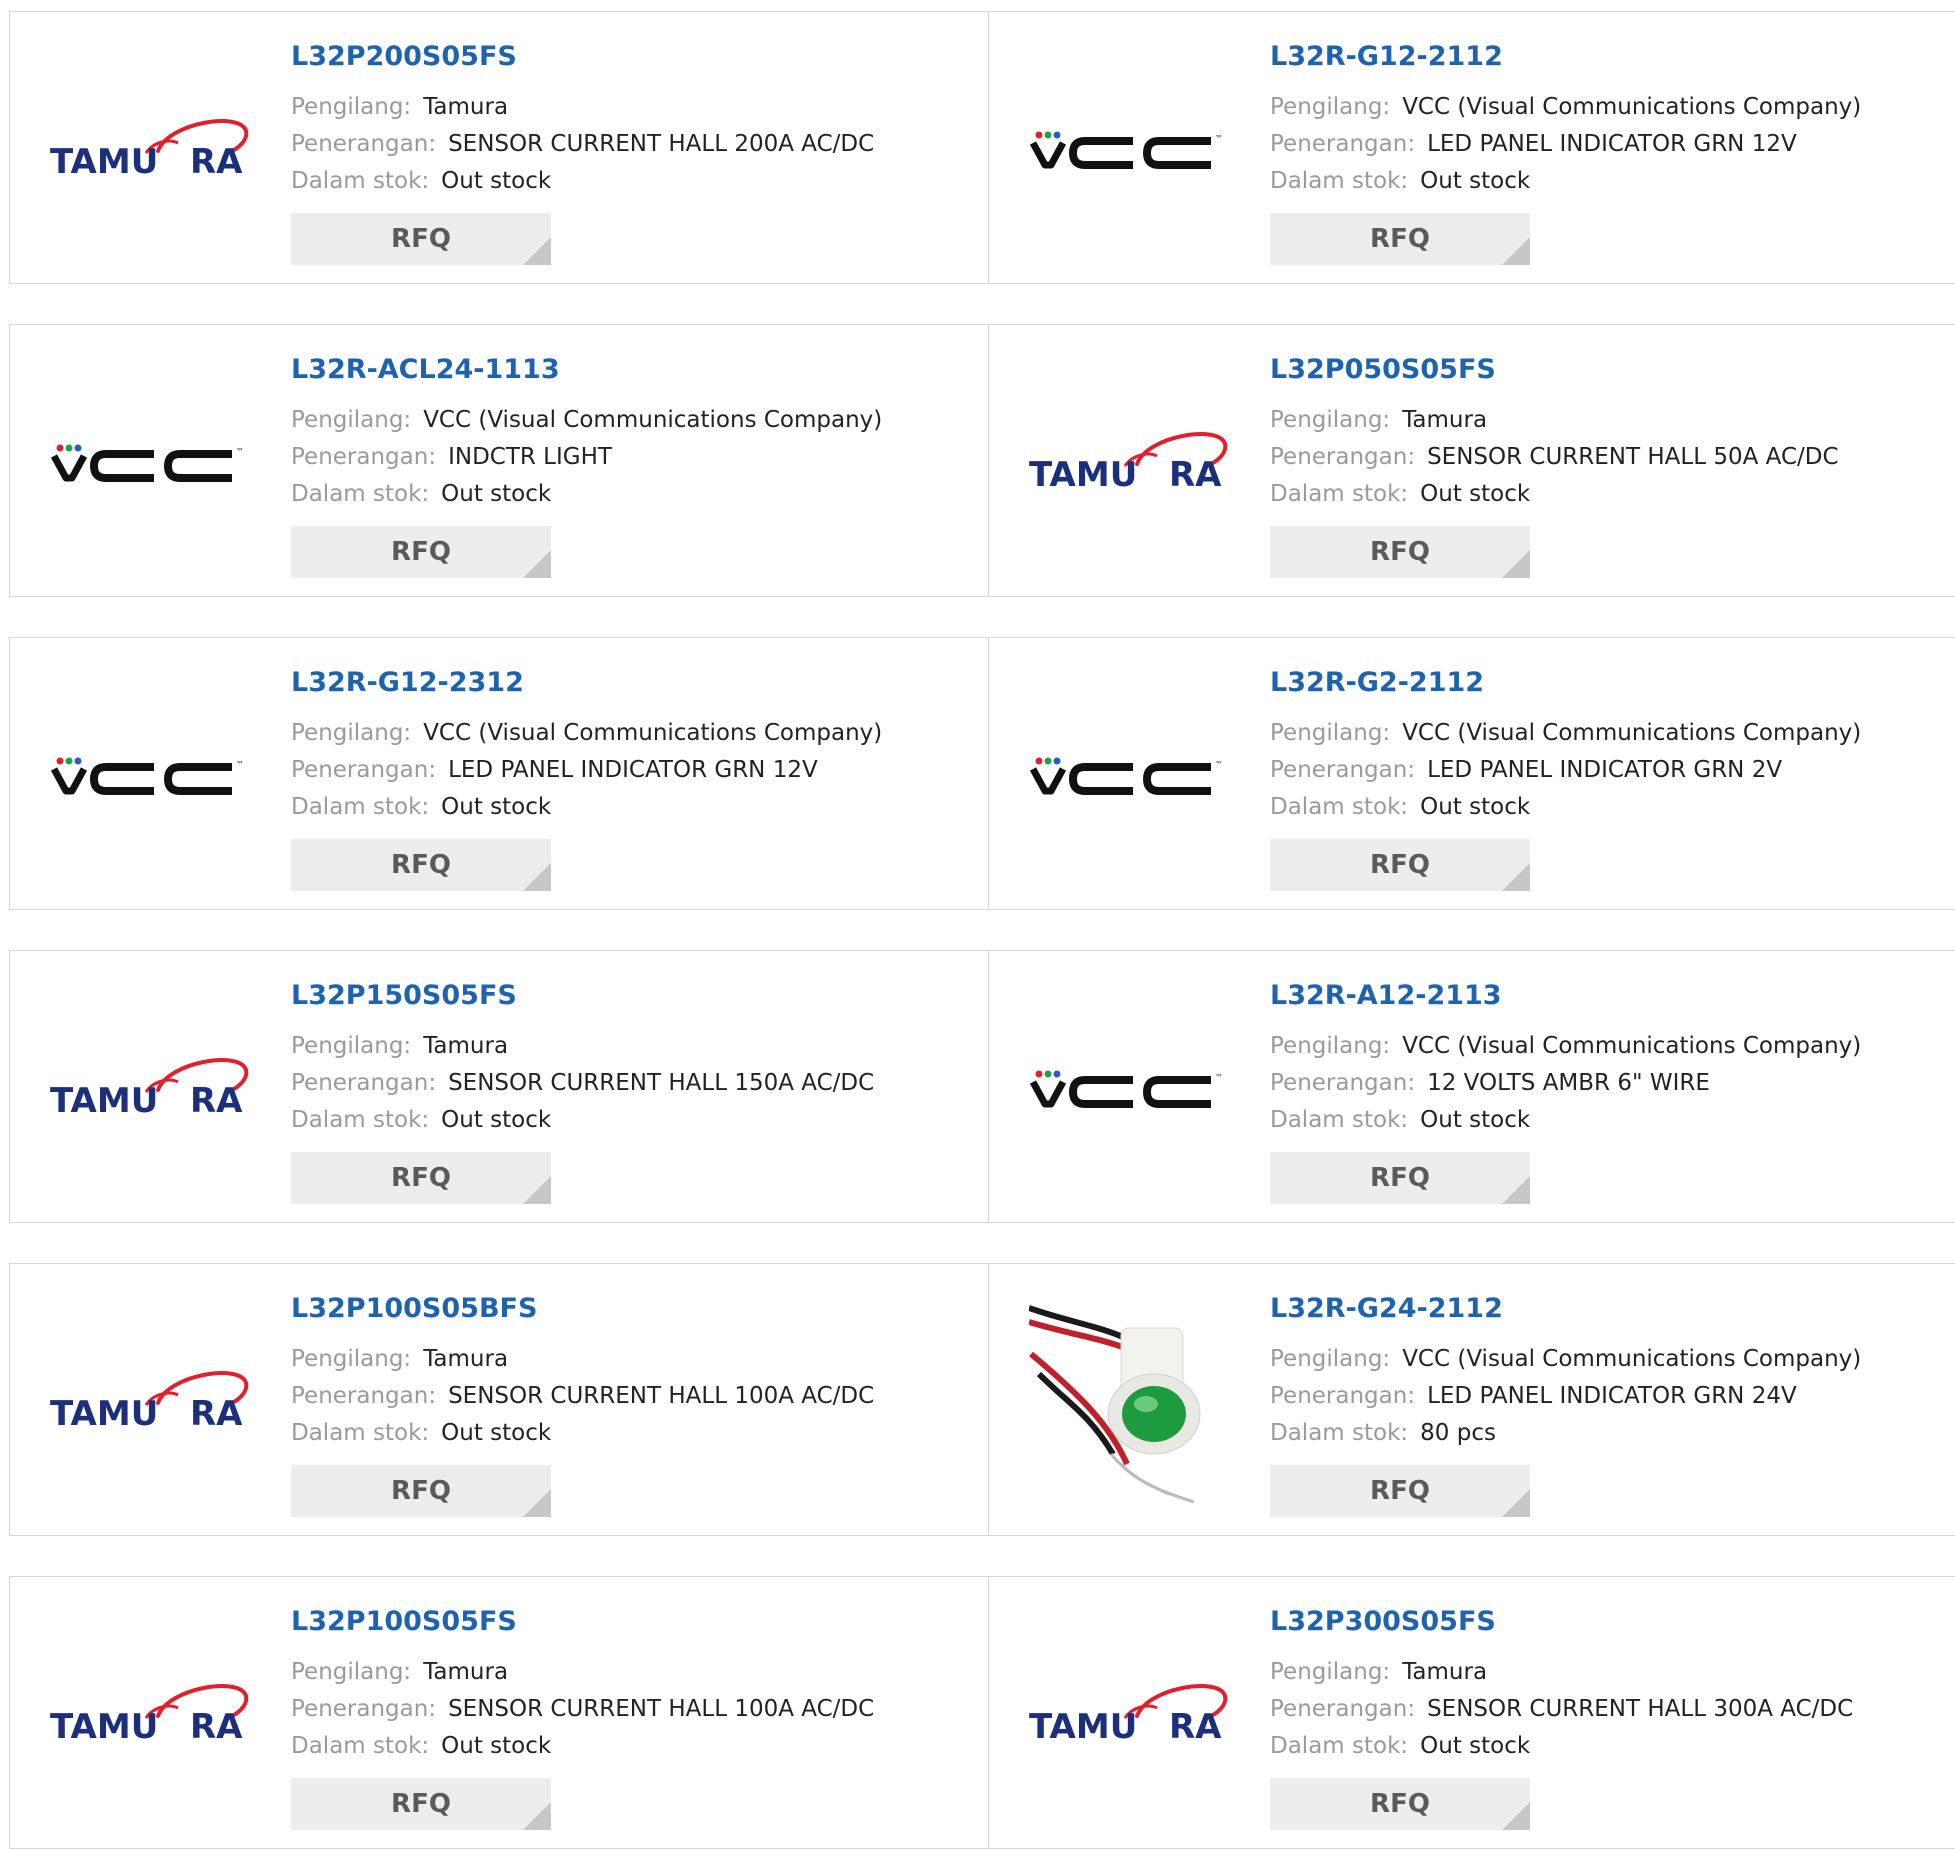  Describe the element at coordinates (530, 457) in the screenshot. I see `description-value: INDCTR LIGHT` at that location.